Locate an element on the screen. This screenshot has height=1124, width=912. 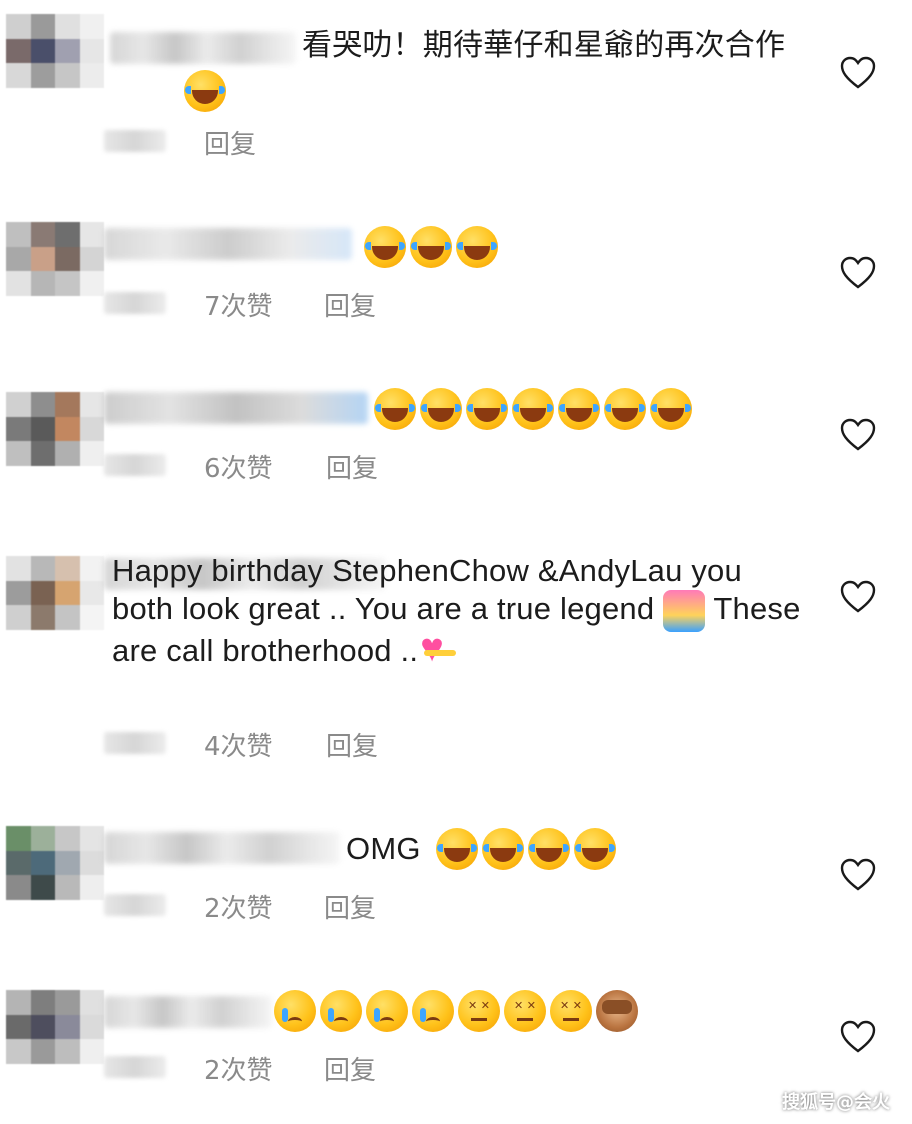
see-no-evil-monkey-emoji-icon is located at coordinates (617, 1011).